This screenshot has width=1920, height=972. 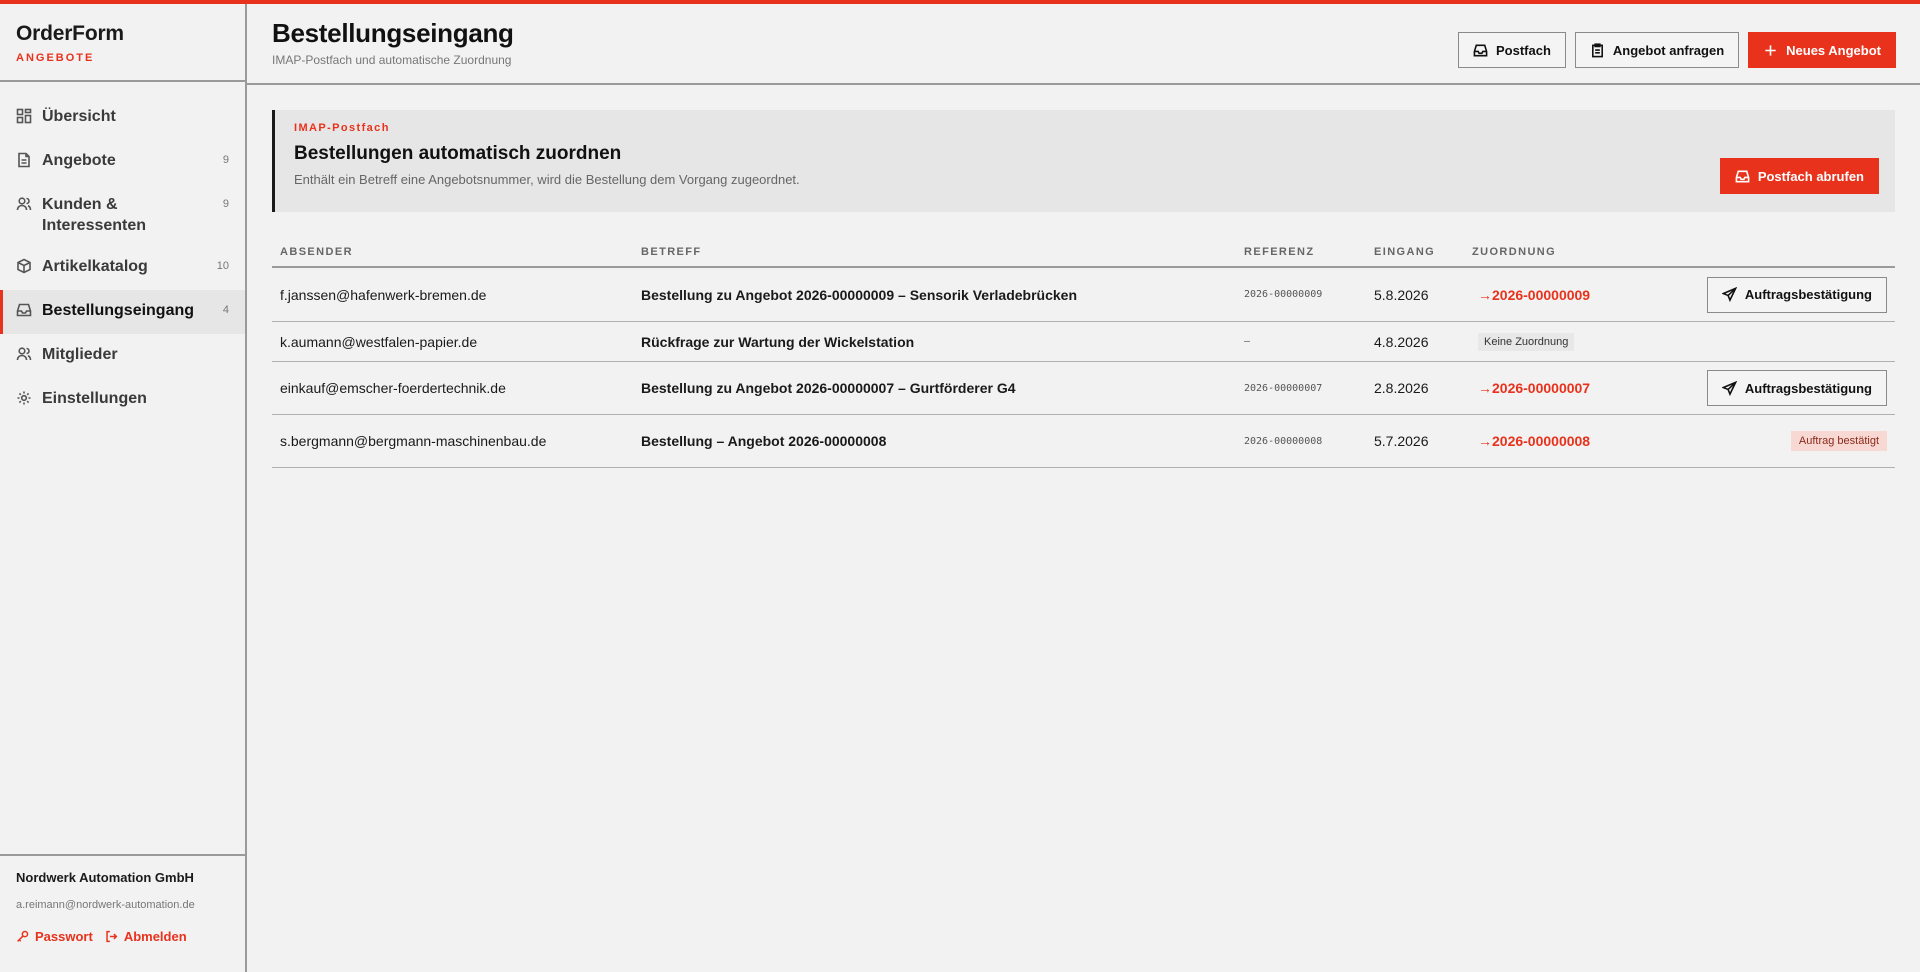 I want to click on fetch-inbox-button: Postfach abrufen, so click(x=1799, y=176).